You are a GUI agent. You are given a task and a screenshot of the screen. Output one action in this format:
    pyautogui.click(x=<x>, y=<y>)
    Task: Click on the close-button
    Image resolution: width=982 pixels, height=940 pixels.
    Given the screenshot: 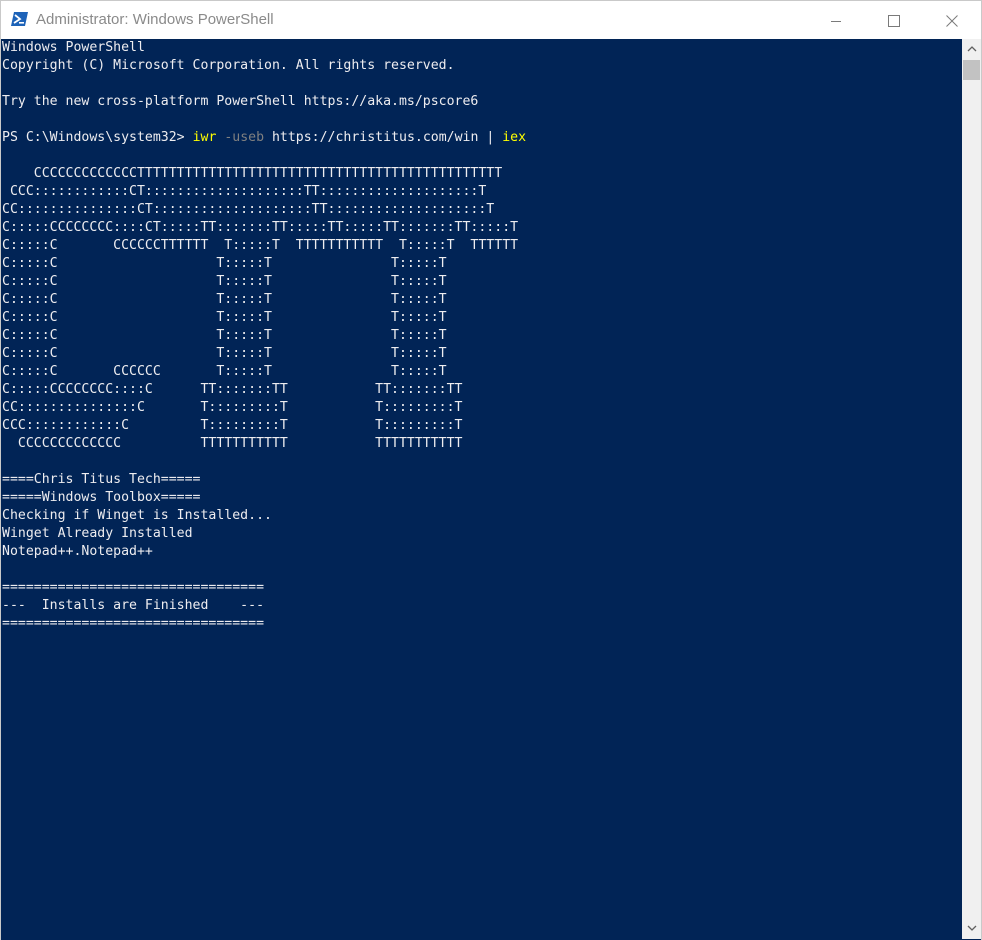 What is the action you would take?
    pyautogui.click(x=952, y=20)
    